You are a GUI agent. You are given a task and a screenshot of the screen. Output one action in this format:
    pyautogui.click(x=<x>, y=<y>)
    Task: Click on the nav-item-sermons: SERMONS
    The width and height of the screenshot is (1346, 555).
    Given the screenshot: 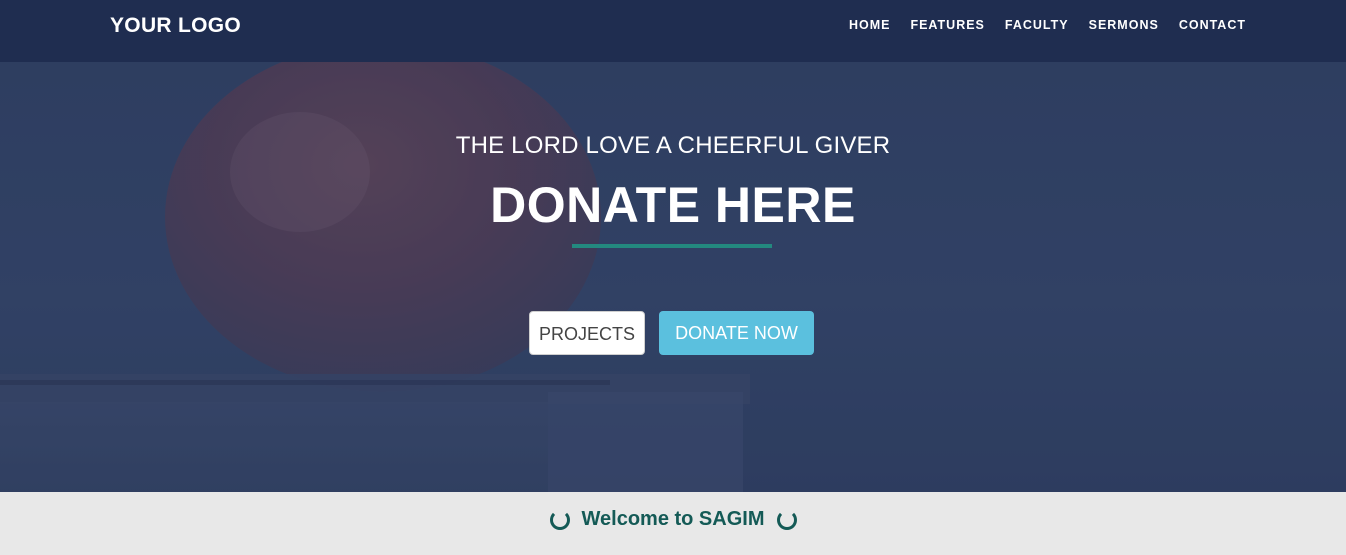 What is the action you would take?
    pyautogui.click(x=1124, y=25)
    